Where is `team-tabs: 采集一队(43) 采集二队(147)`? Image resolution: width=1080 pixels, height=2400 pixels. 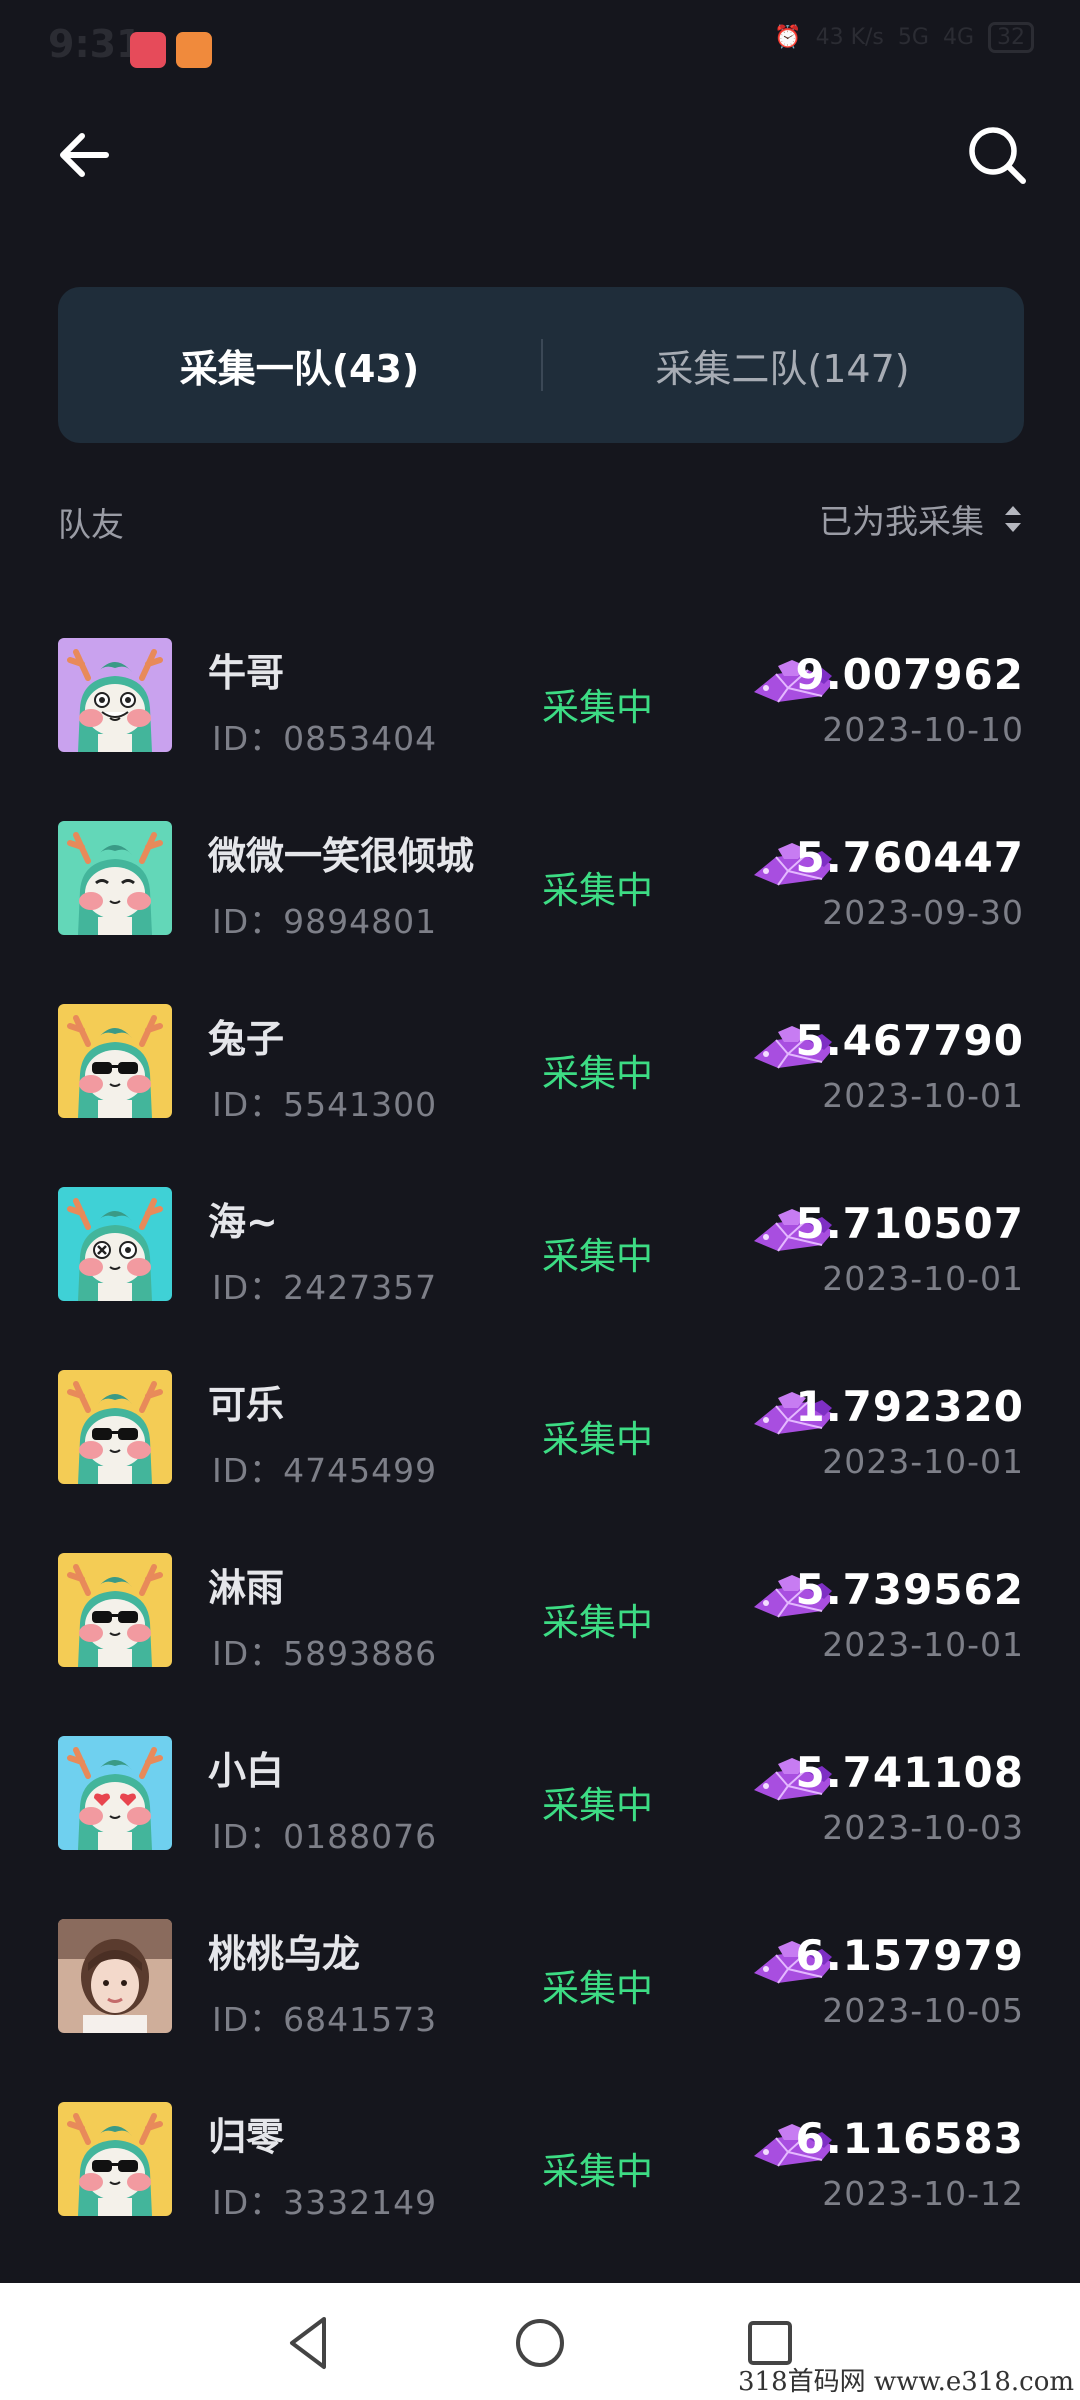 team-tabs: 采集一队(43) 采集二队(147) is located at coordinates (541, 365).